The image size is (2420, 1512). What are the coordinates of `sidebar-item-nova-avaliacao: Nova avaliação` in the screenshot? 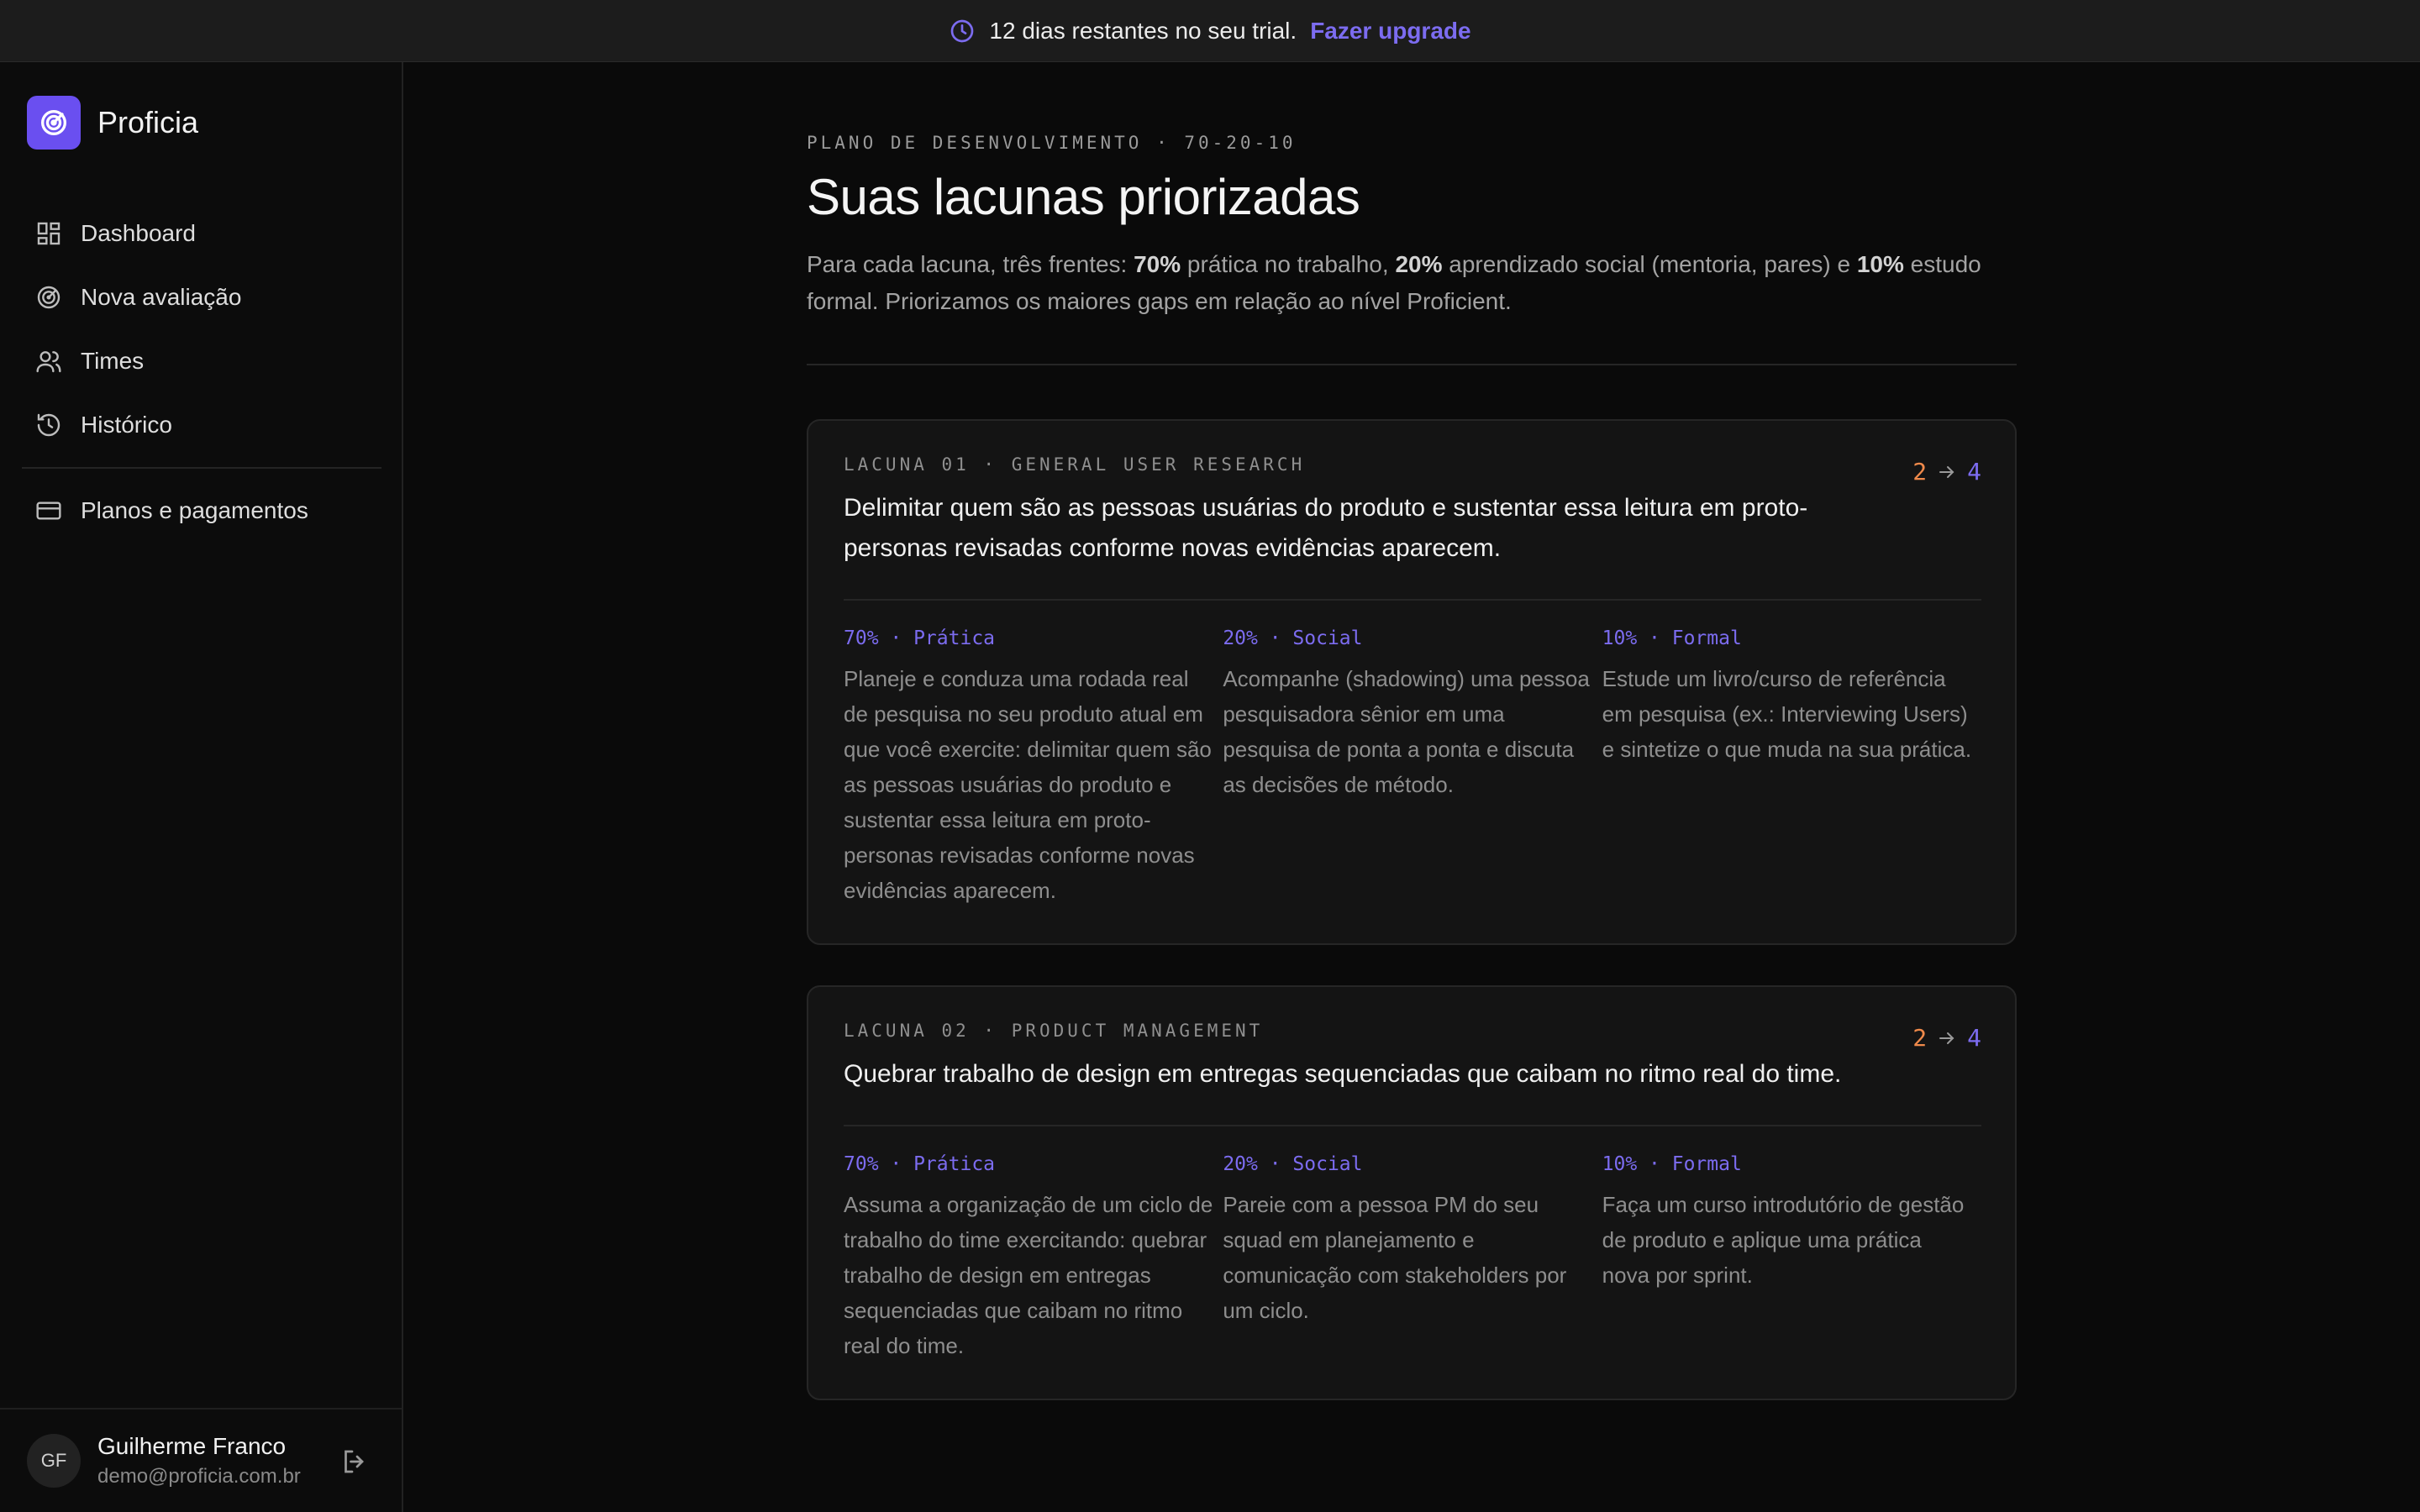 It's located at (202, 297).